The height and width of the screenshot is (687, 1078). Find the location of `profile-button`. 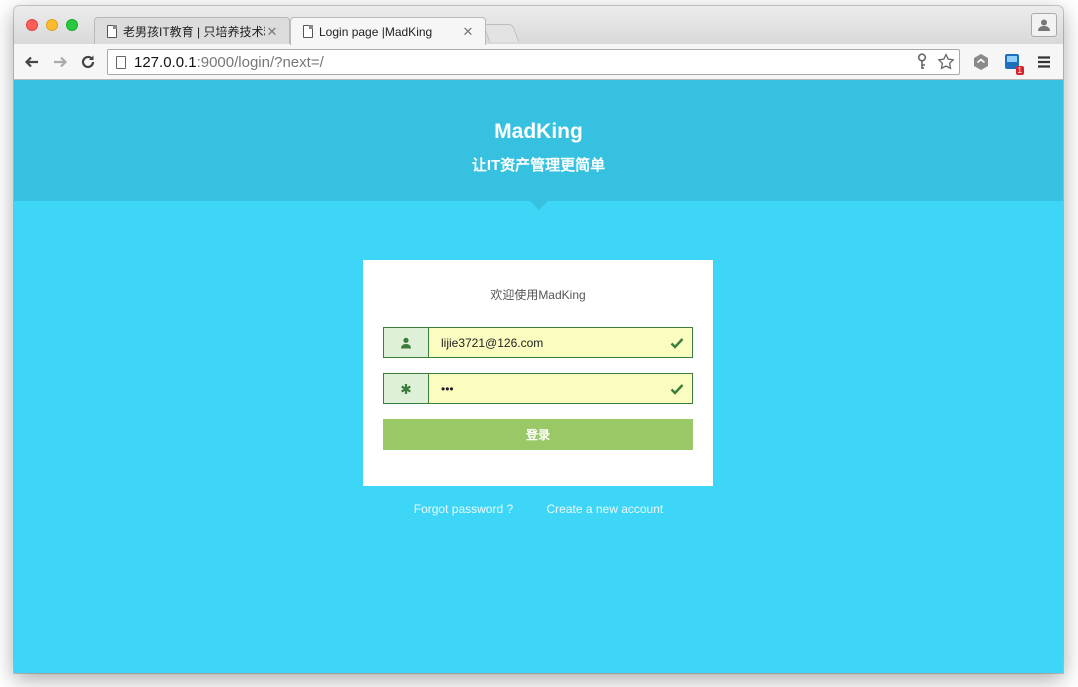

profile-button is located at coordinates (1044, 25).